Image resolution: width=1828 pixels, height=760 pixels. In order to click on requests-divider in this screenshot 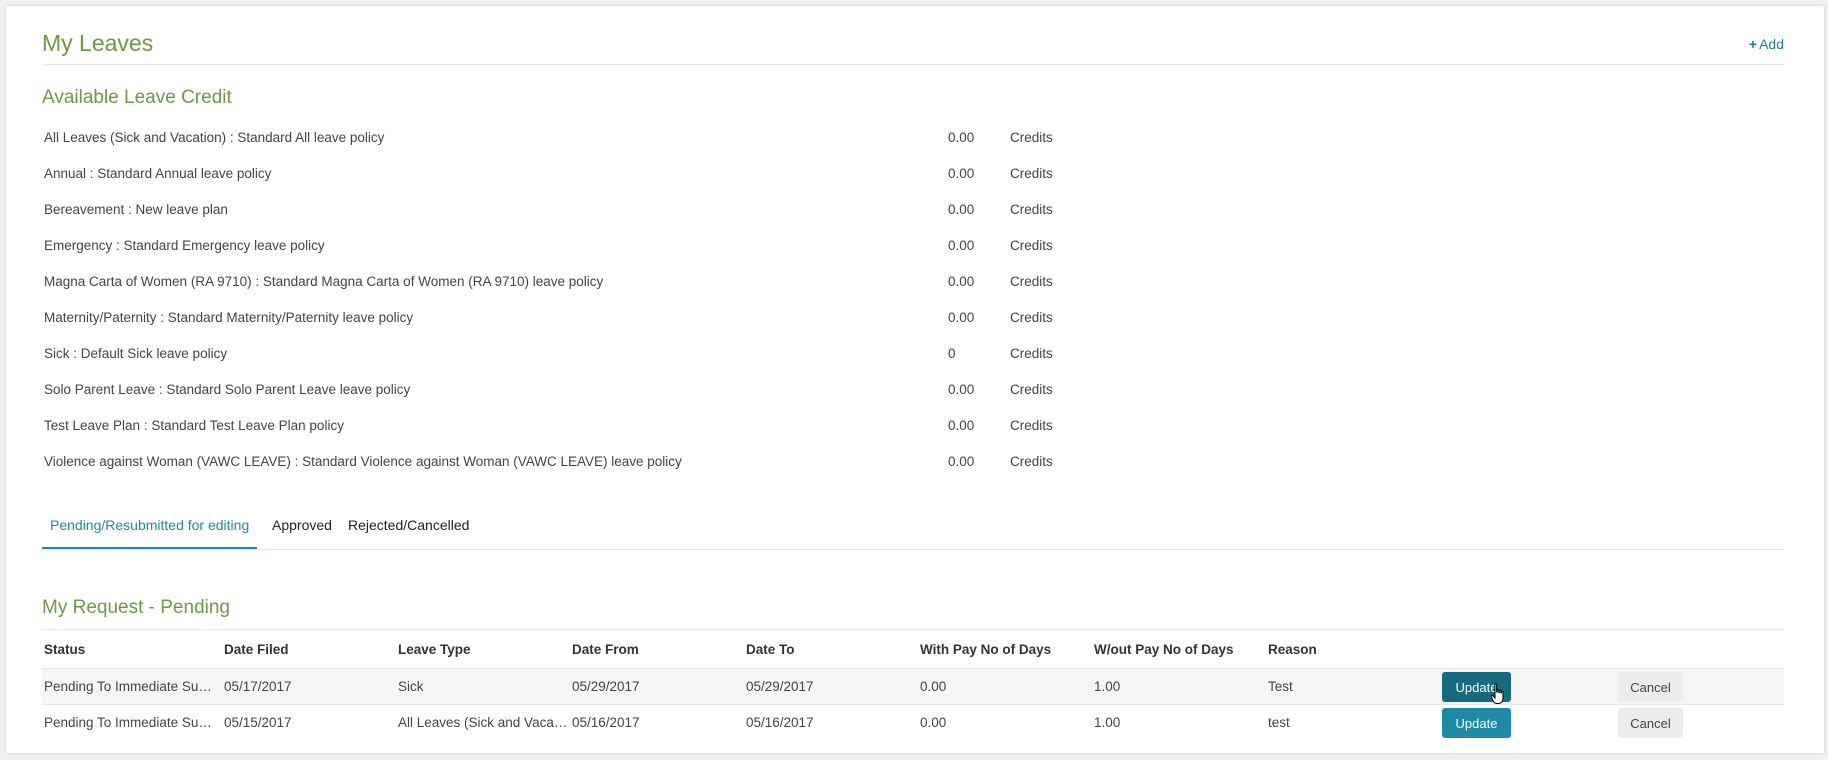, I will do `click(913, 629)`.